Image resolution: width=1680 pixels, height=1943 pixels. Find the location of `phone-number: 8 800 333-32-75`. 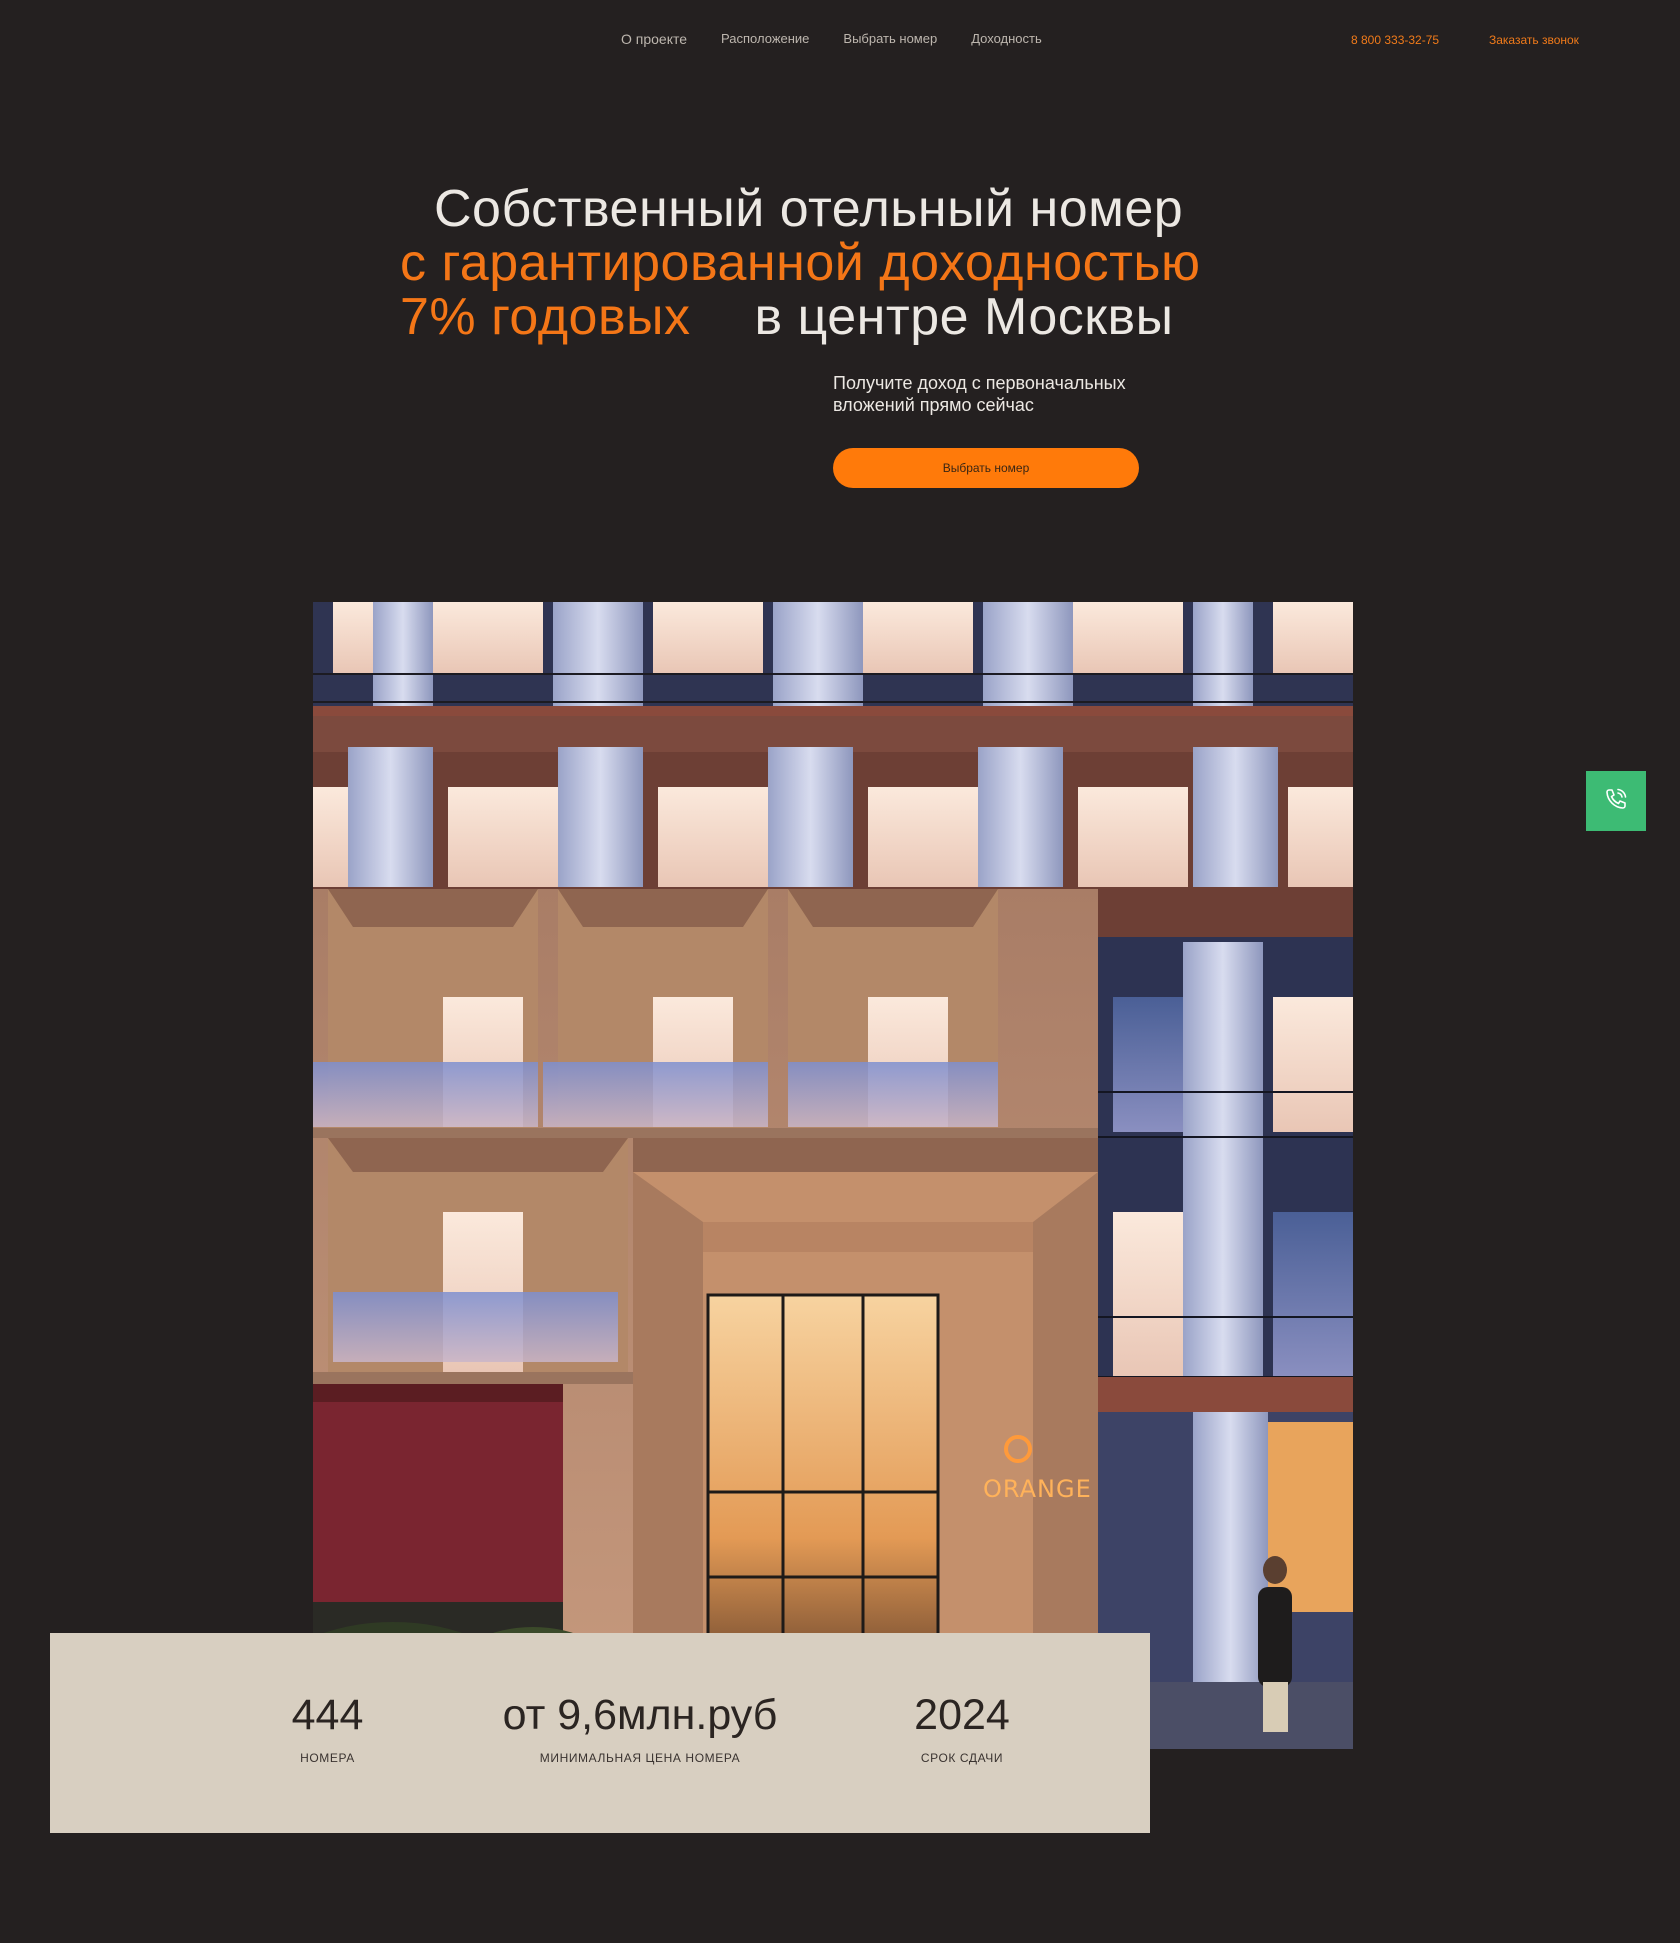

phone-number: 8 800 333-32-75 is located at coordinates (1395, 40).